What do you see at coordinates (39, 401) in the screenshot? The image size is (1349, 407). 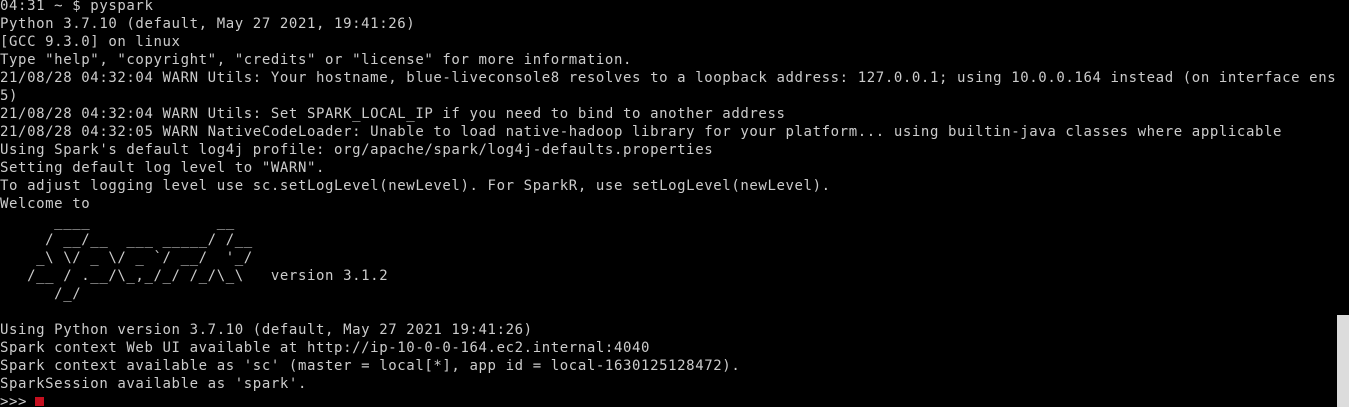 I see `text-cursor` at bounding box center [39, 401].